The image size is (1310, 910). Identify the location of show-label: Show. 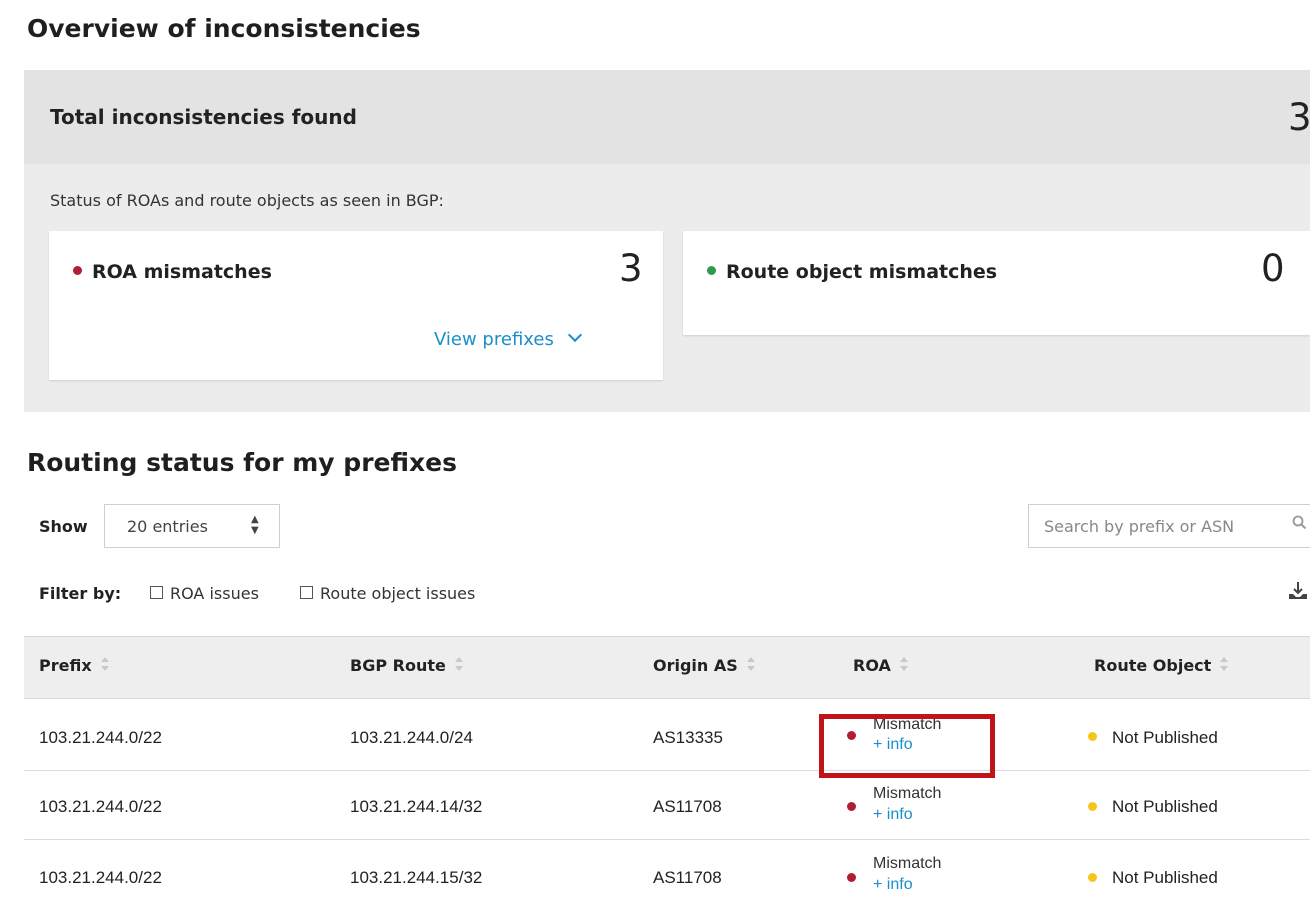
(63, 526).